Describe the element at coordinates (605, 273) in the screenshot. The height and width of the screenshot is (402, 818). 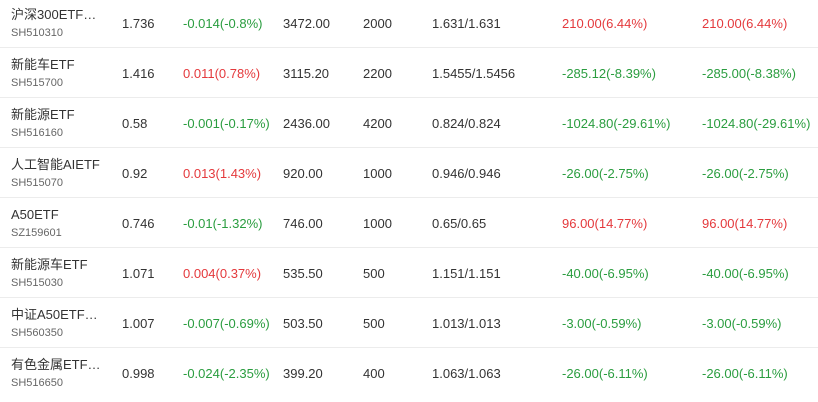
I see `pnl-cell: -40.00(-6.95%)` at that location.